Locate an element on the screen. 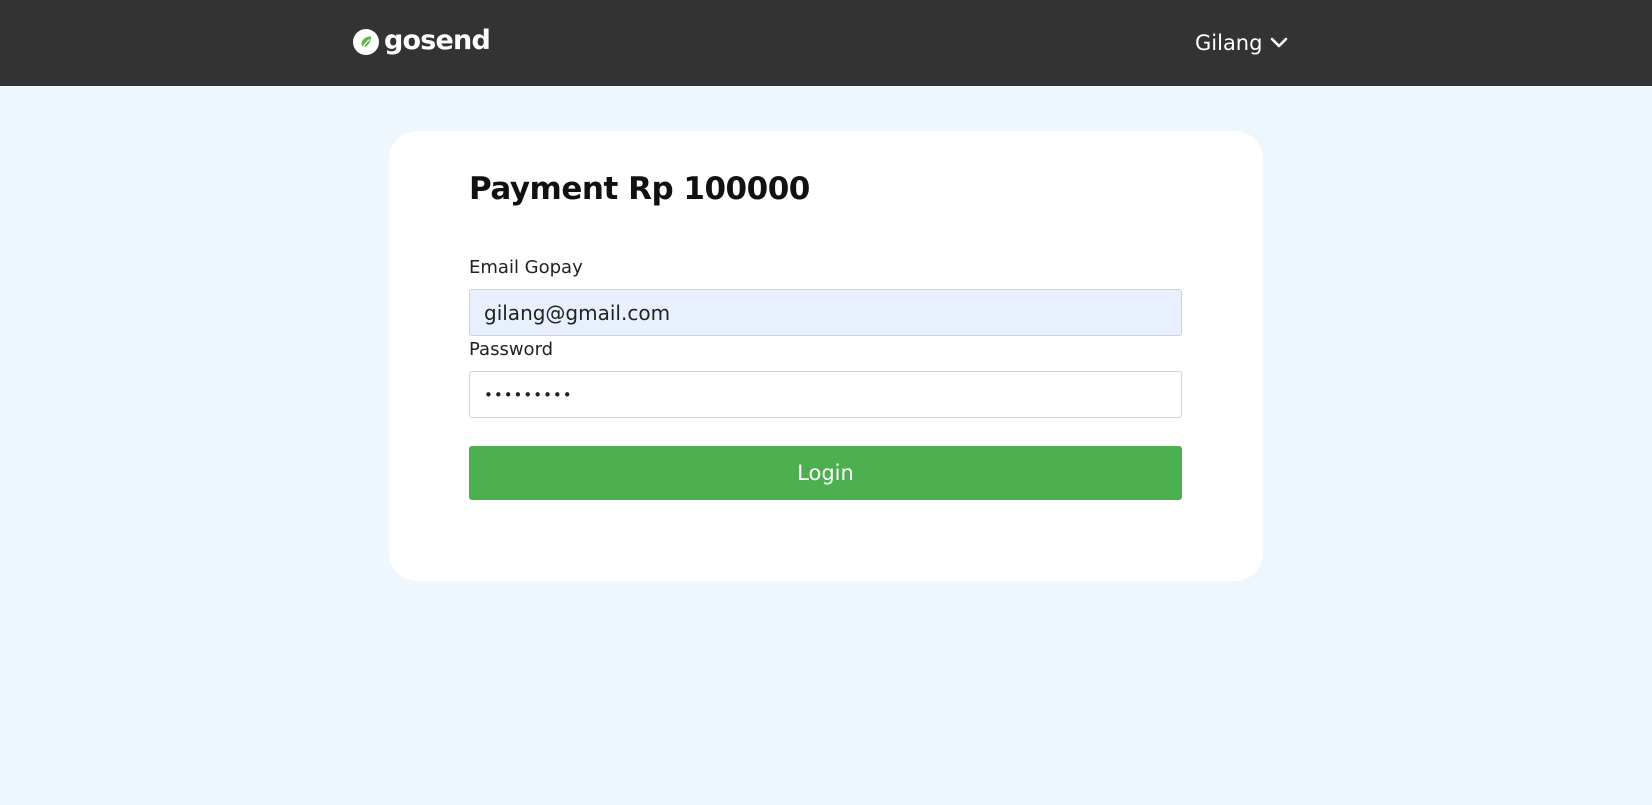 This screenshot has width=1652, height=805. password-input is located at coordinates (825, 394).